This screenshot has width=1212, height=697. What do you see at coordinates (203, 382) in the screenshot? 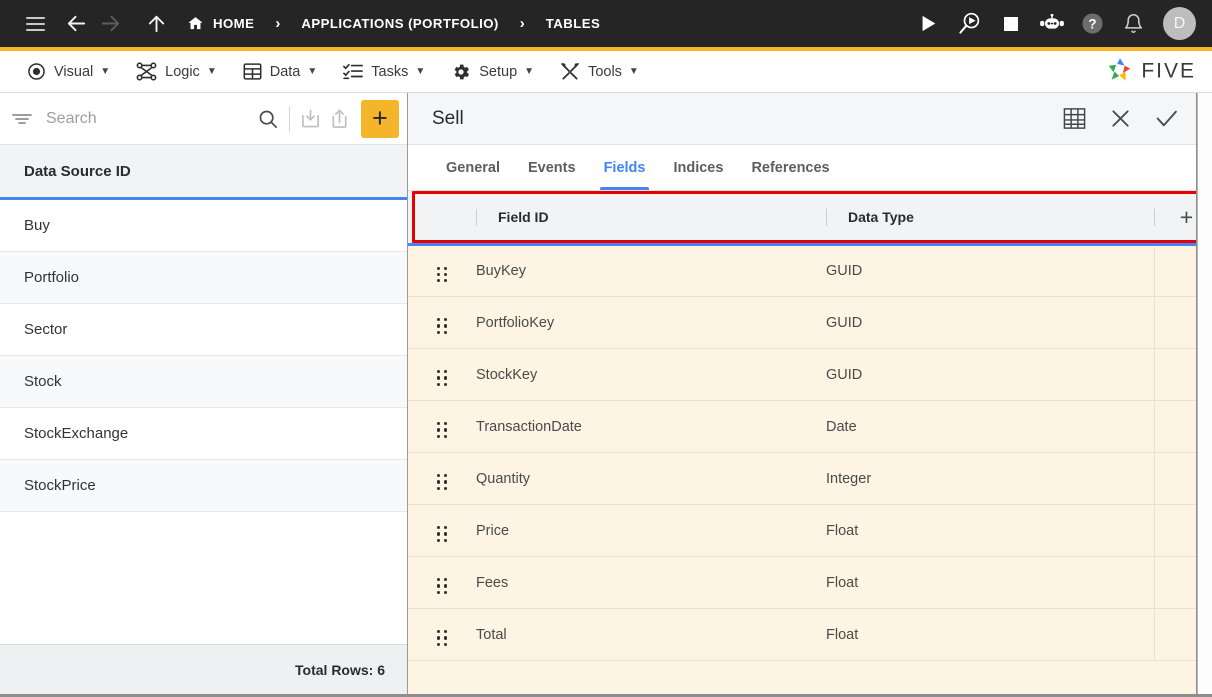
I see `sidebar-item-stock: Stock` at bounding box center [203, 382].